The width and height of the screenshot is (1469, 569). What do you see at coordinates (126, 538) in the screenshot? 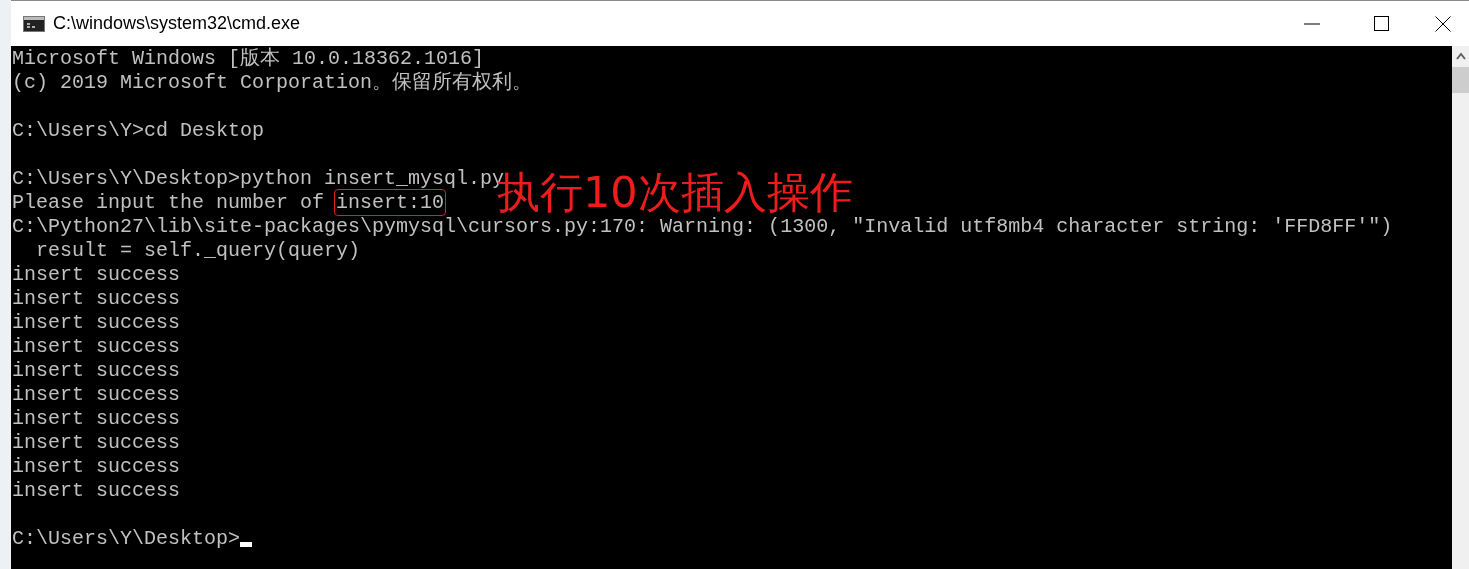
I see `console-line: C:\Users\Y\Desktop>` at bounding box center [126, 538].